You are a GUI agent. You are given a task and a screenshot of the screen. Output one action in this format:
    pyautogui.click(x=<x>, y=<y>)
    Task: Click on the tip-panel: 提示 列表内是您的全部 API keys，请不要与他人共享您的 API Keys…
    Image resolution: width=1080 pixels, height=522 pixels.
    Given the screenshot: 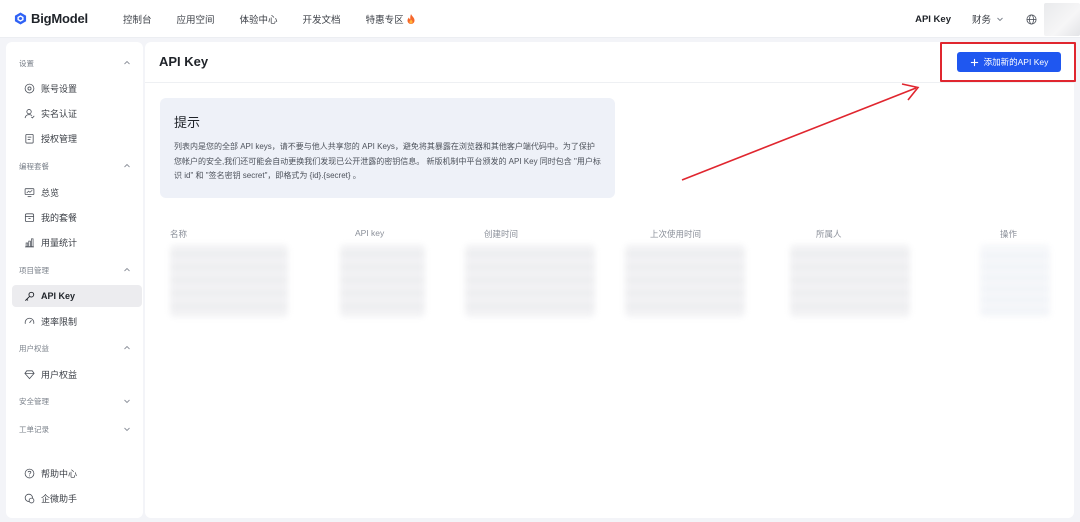 What is the action you would take?
    pyautogui.click(x=387, y=148)
    